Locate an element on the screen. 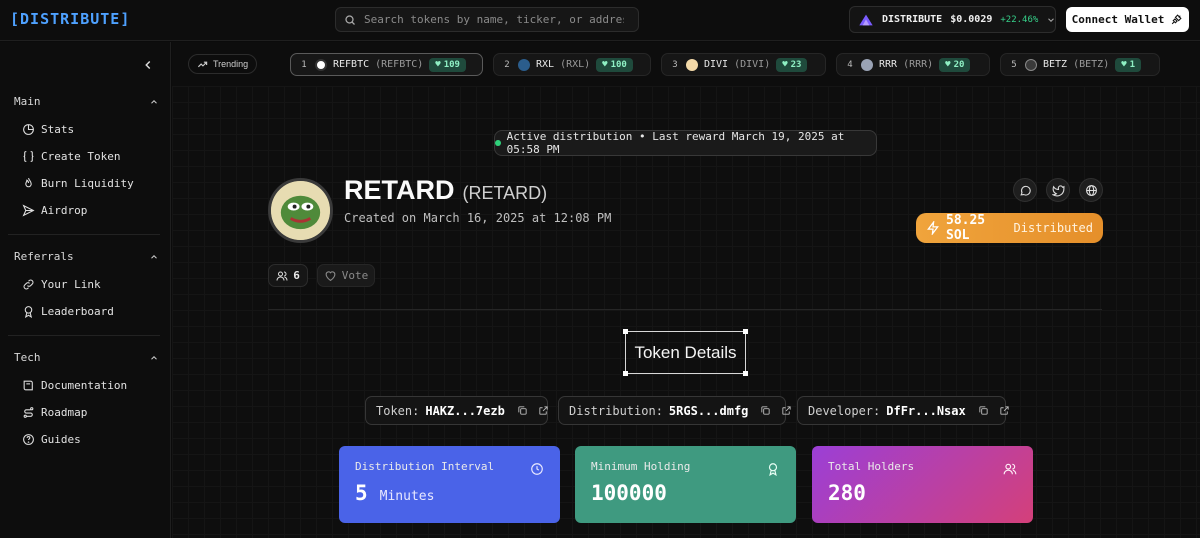 This screenshot has width=1200, height=538. sidebar-item-label: Documentation is located at coordinates (84, 385).